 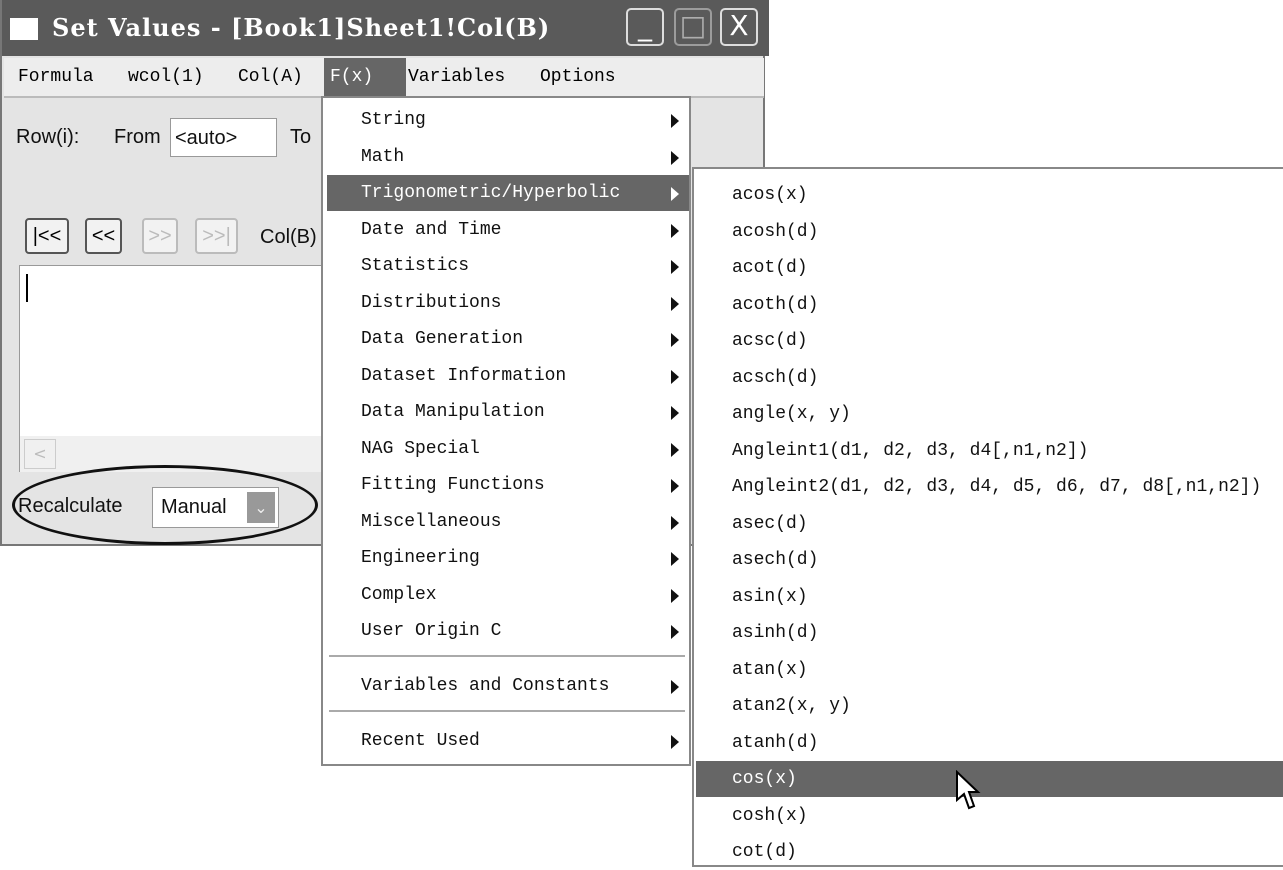 What do you see at coordinates (989, 232) in the screenshot?
I see `submenu-item: acosh(d)` at bounding box center [989, 232].